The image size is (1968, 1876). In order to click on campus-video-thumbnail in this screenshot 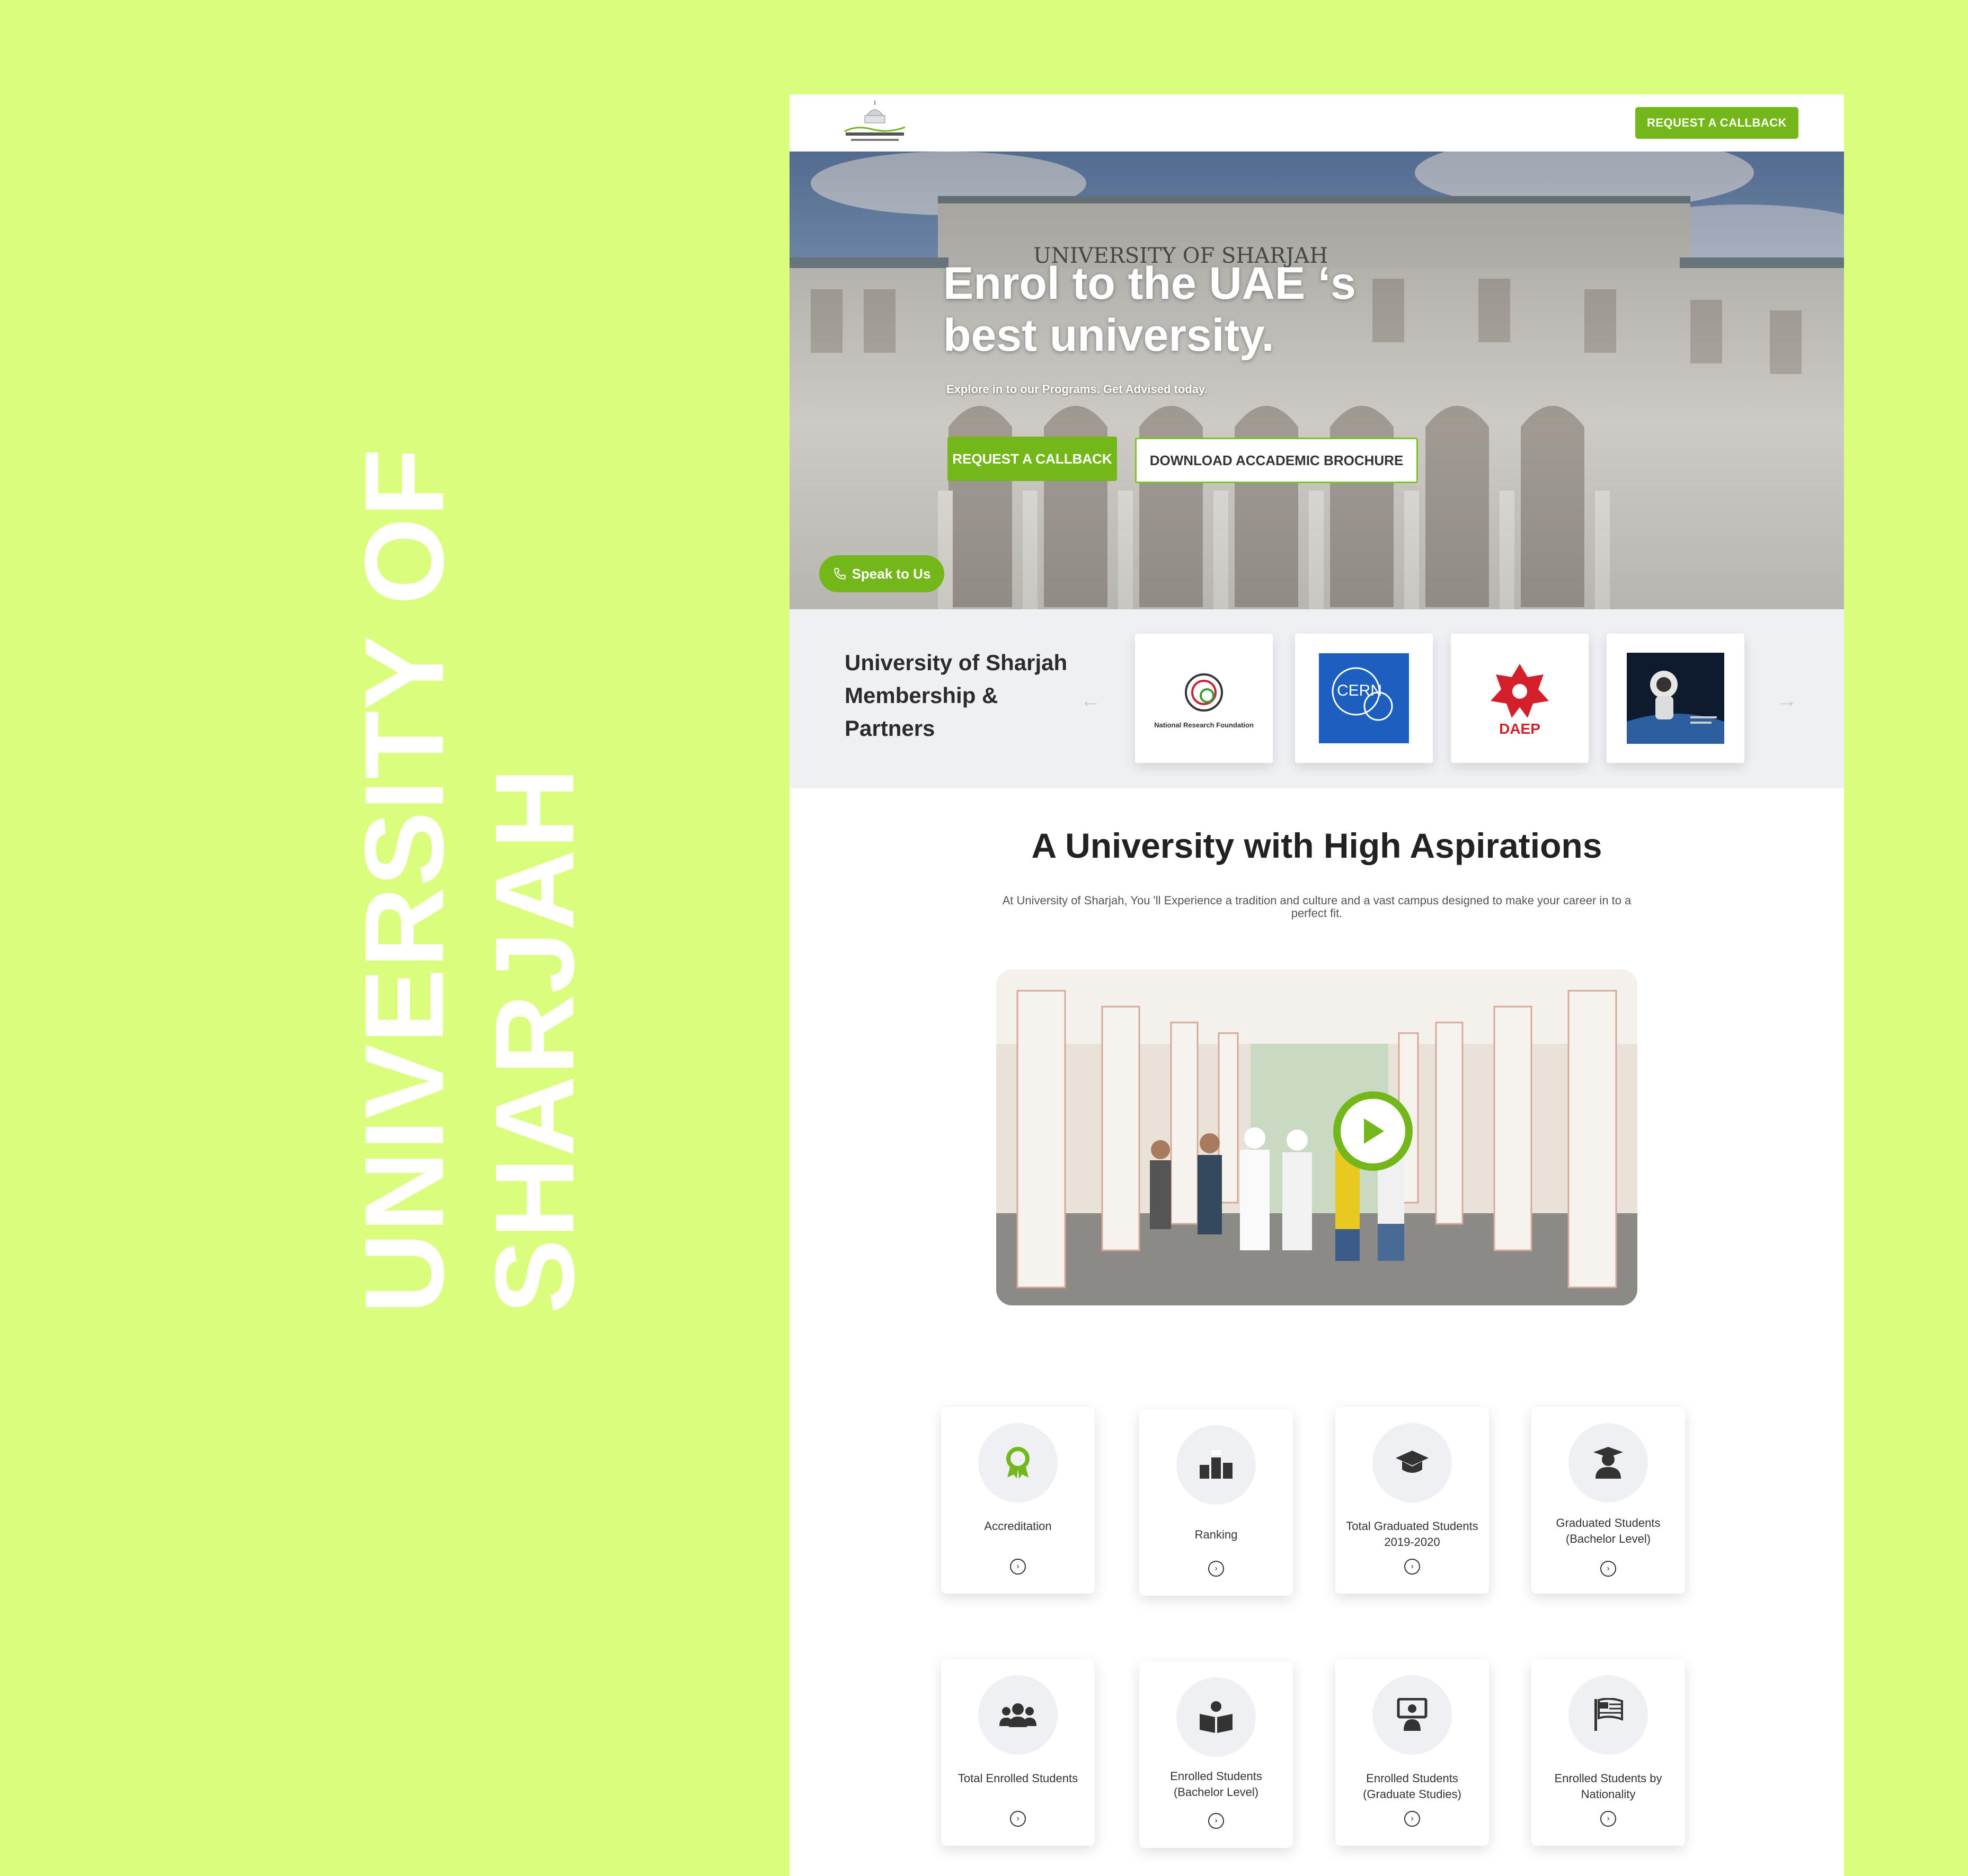, I will do `click(1316, 1137)`.